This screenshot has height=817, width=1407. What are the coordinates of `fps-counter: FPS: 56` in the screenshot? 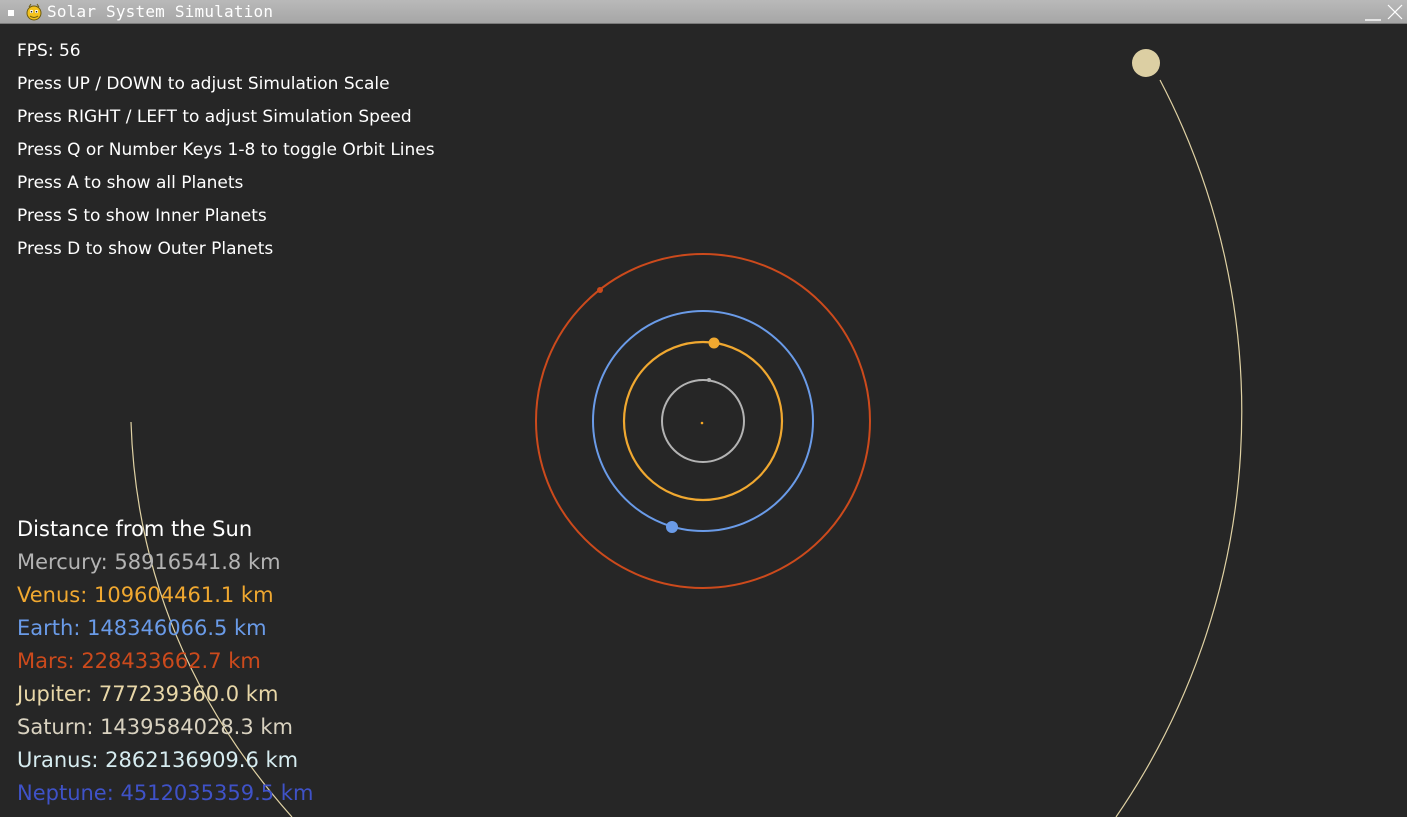 It's located at (49, 51).